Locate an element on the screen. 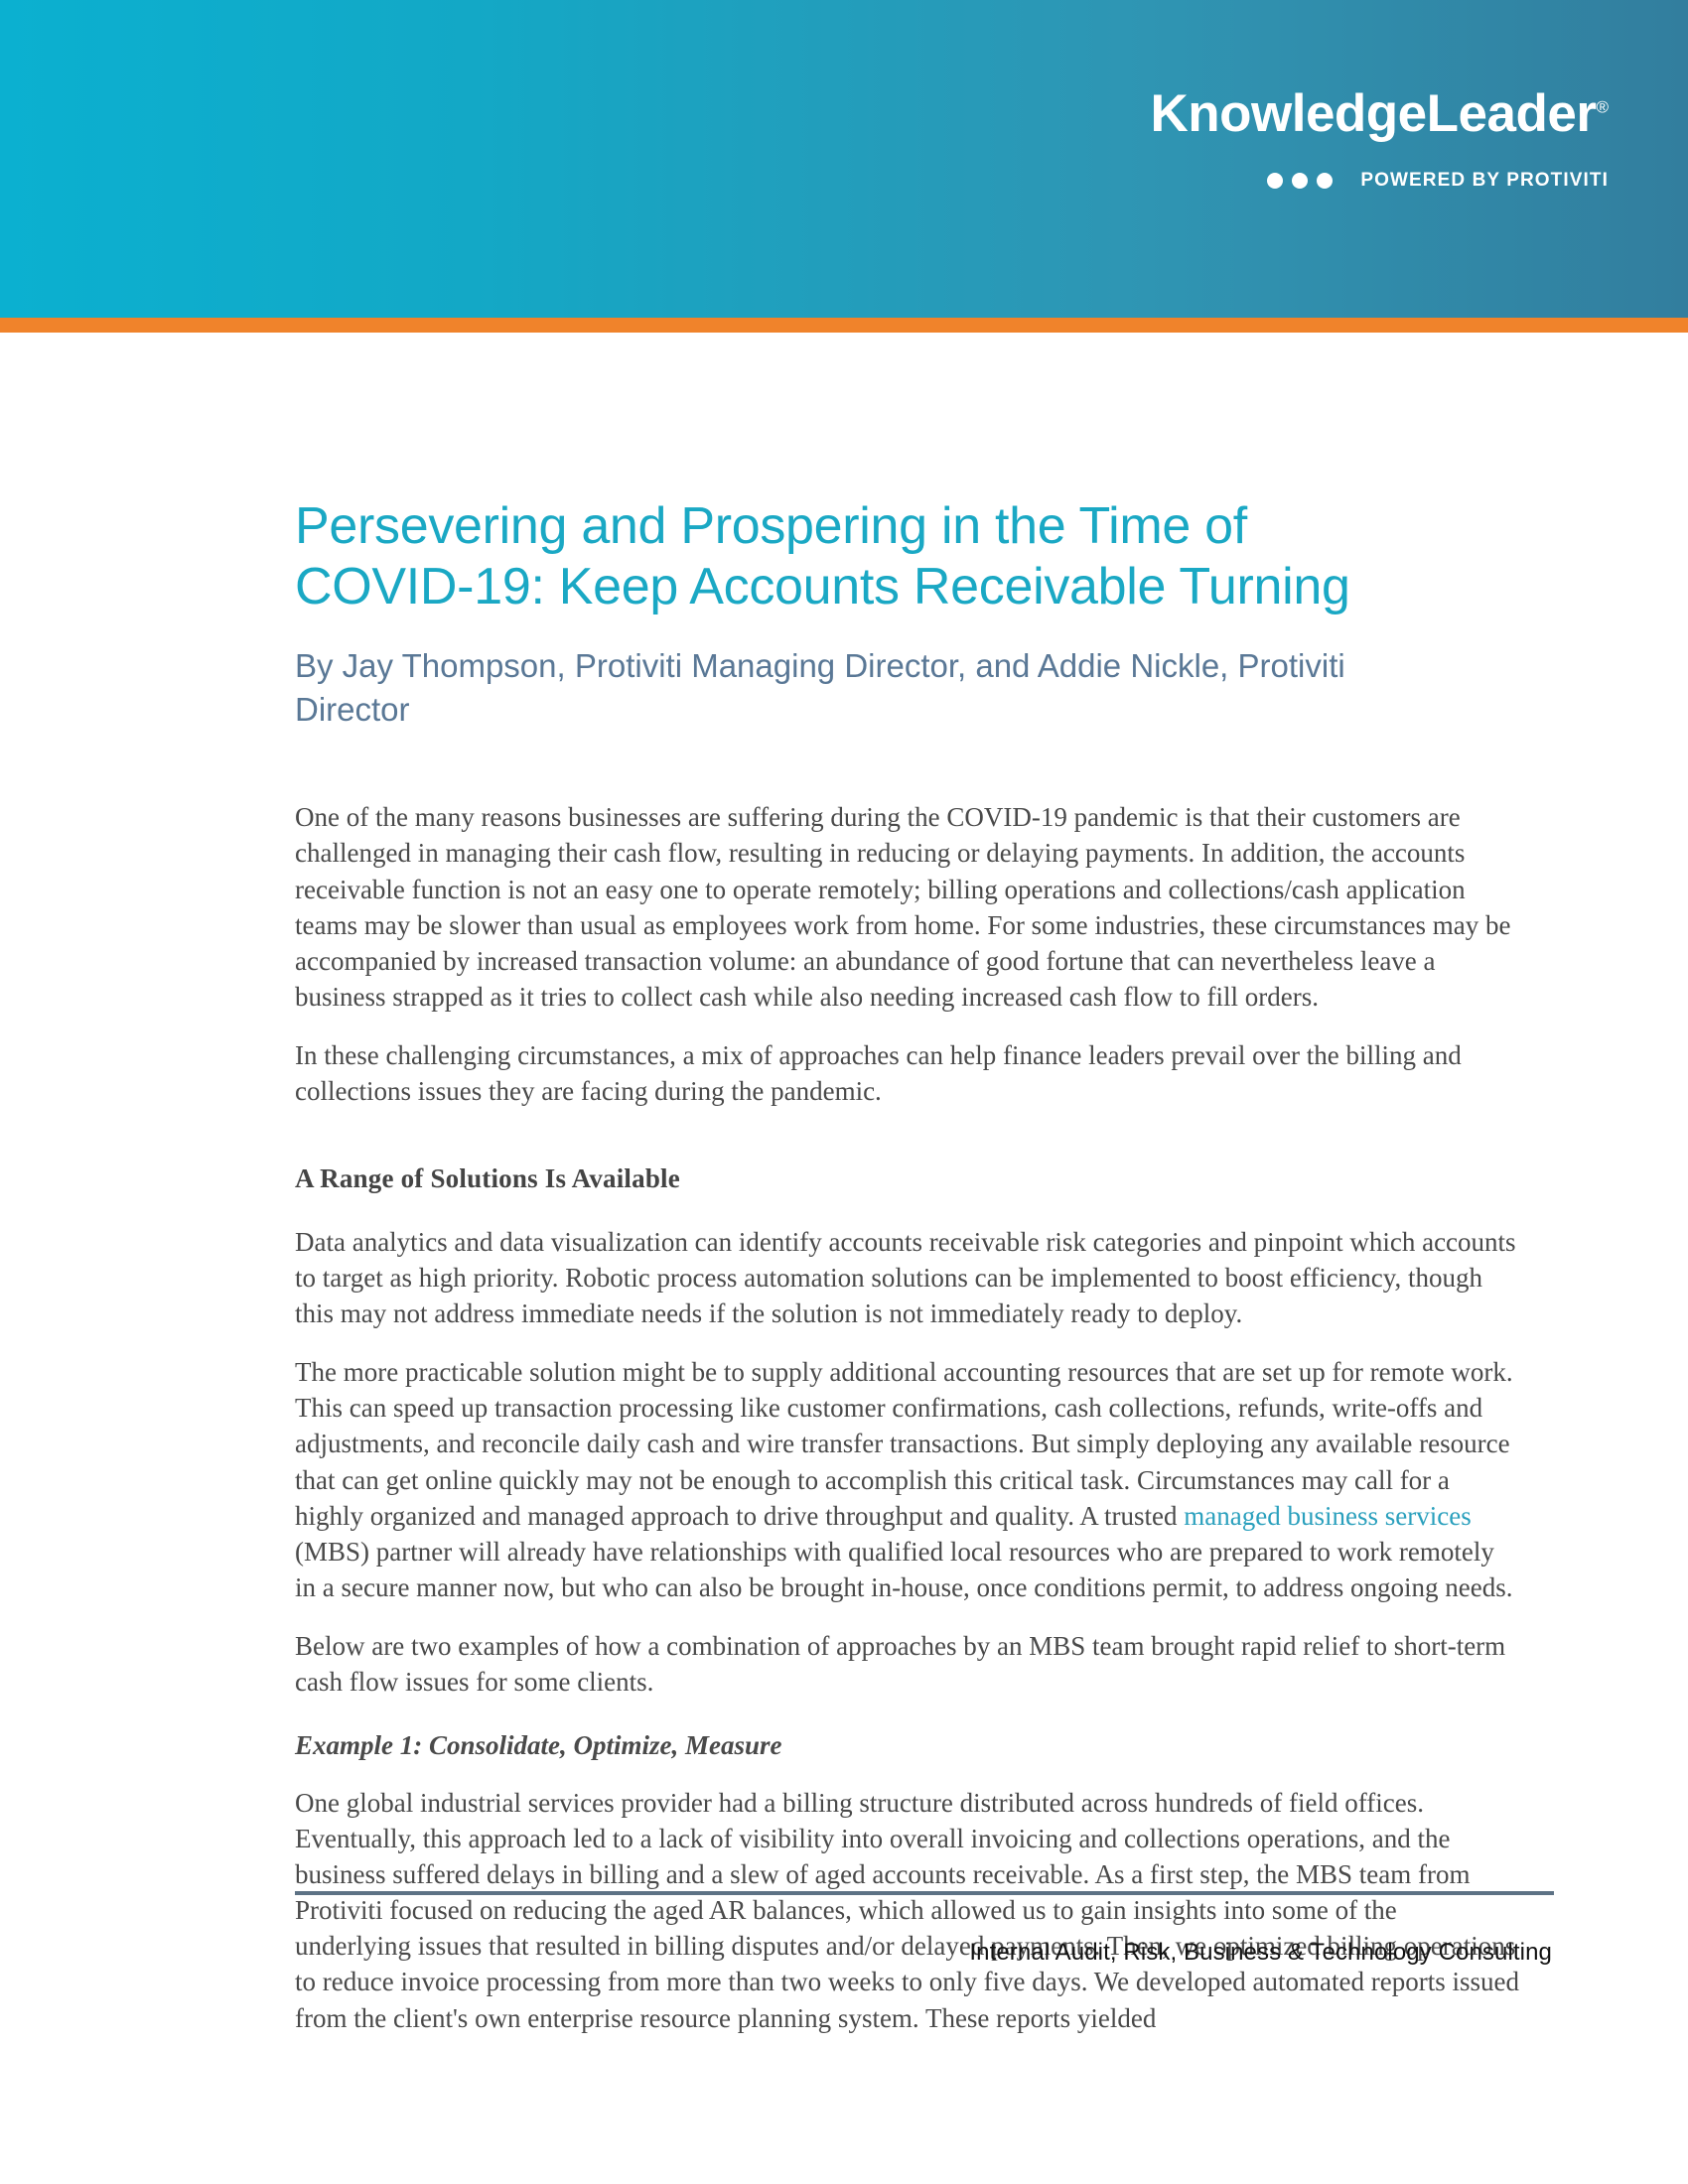 The height and width of the screenshot is (2184, 1688). brand-tagline-row: POWERED BY PROTIVITI is located at coordinates (1379, 181).